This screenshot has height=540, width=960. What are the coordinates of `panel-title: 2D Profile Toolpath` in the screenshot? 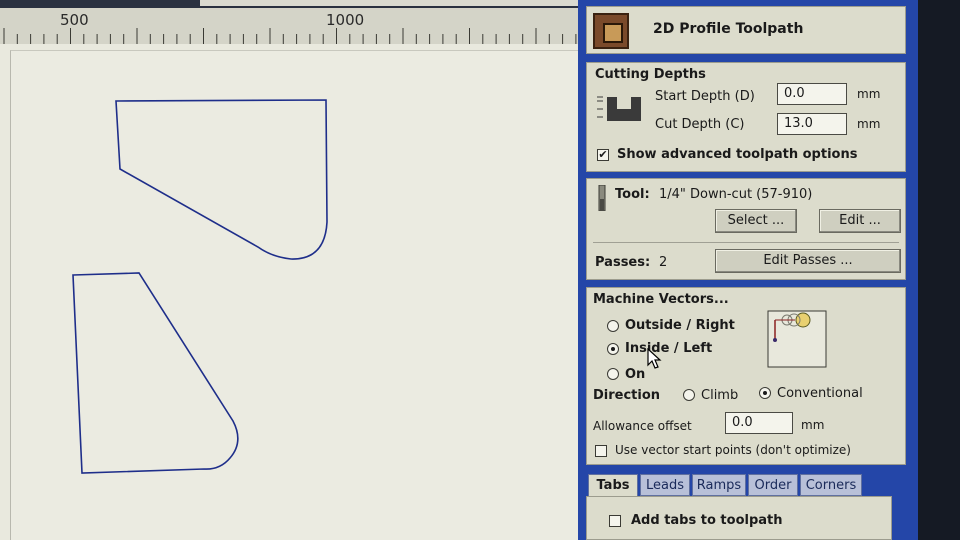 It's located at (728, 29).